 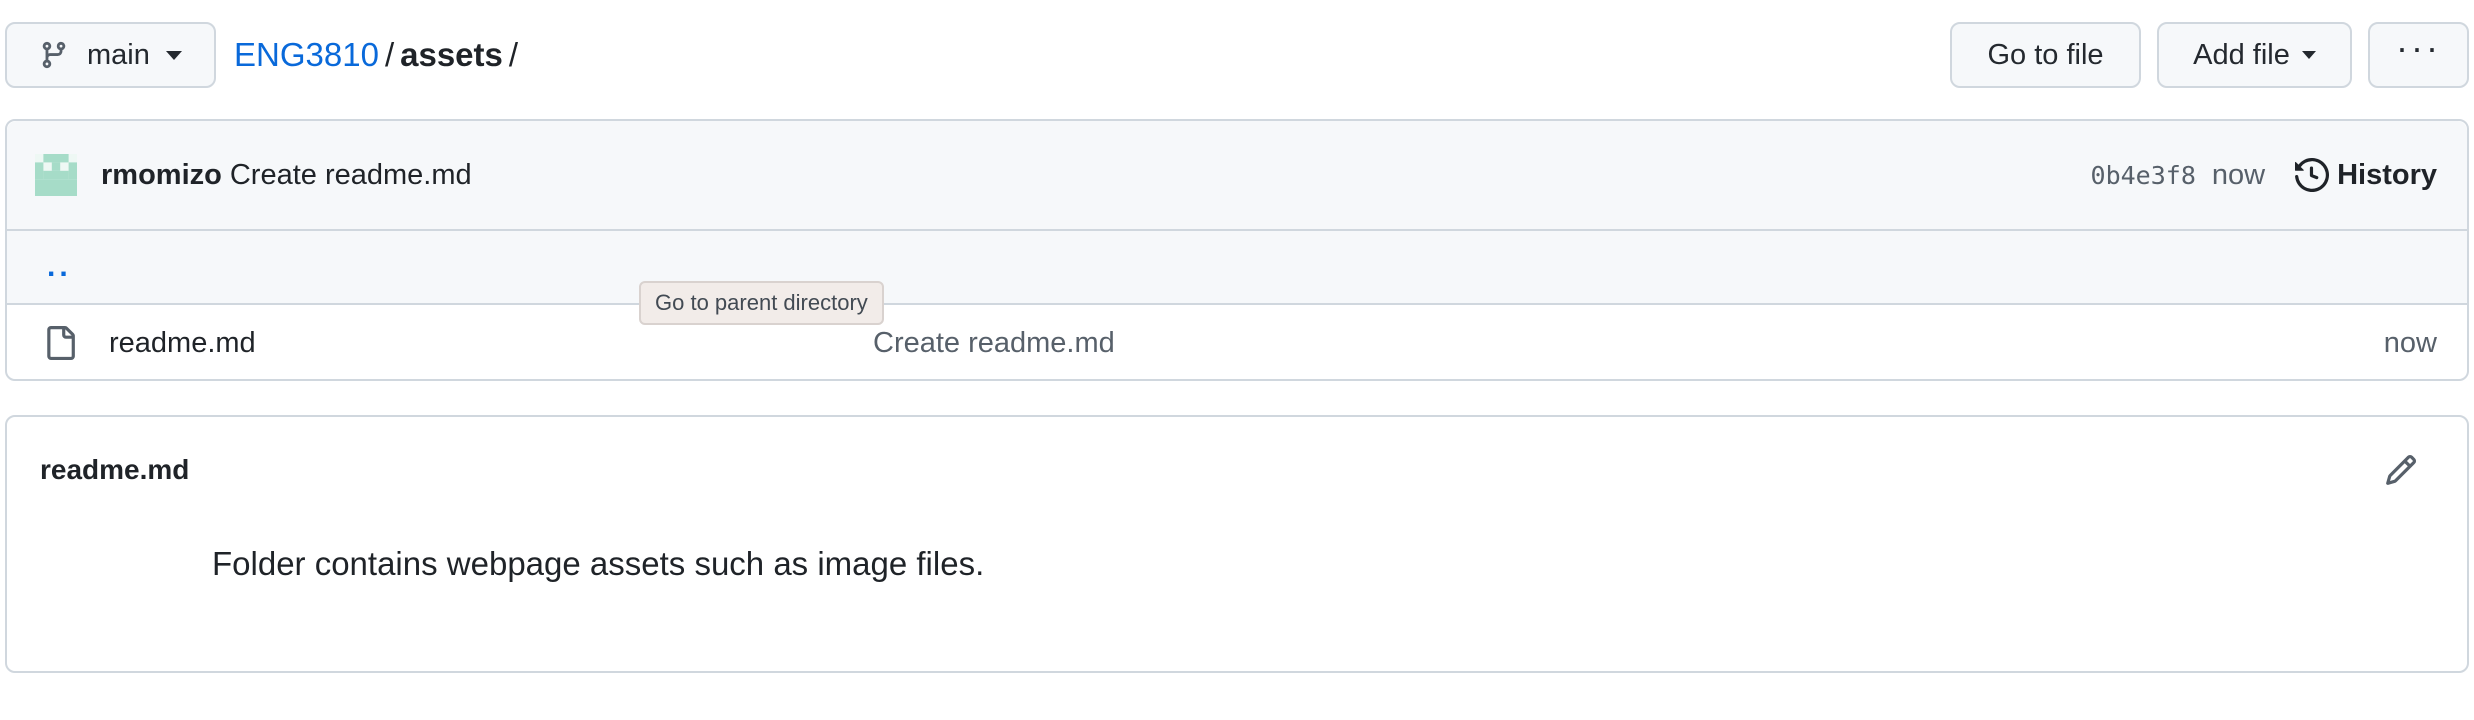 What do you see at coordinates (2143, 175) in the screenshot?
I see `commit-sha: 0b4e3f8` at bounding box center [2143, 175].